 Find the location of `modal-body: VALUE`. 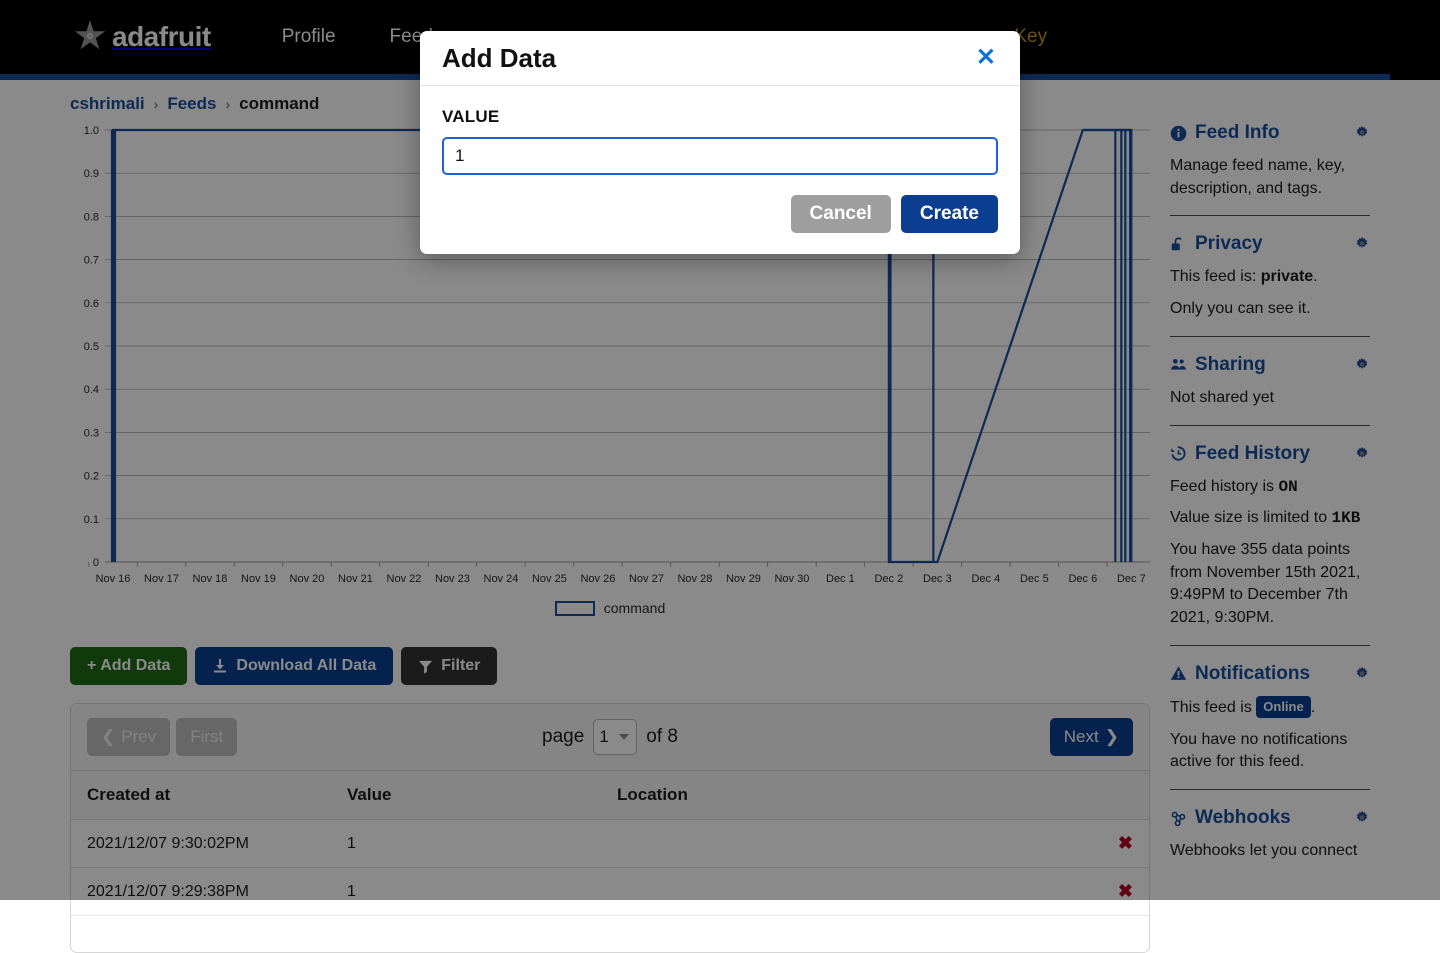

modal-body: VALUE is located at coordinates (720, 130).